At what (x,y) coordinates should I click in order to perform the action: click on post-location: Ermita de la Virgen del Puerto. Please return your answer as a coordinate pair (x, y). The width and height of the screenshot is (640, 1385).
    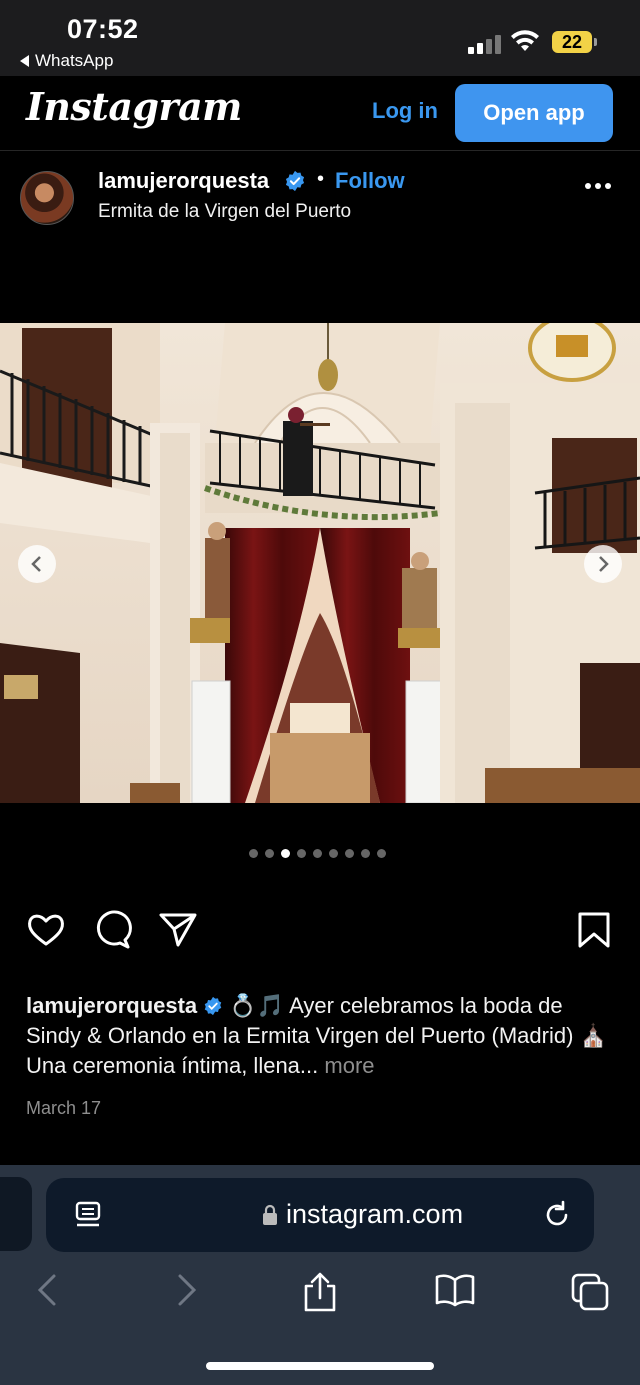
    Looking at the image, I should click on (224, 212).